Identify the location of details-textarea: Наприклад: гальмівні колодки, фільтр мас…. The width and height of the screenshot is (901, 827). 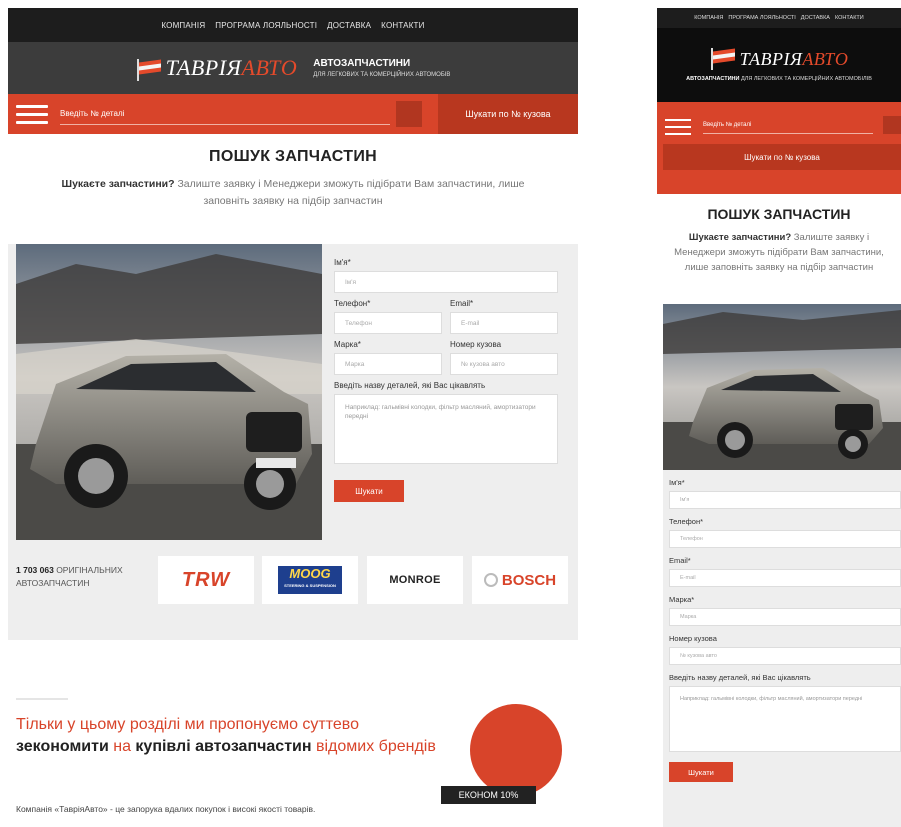
(446, 429).